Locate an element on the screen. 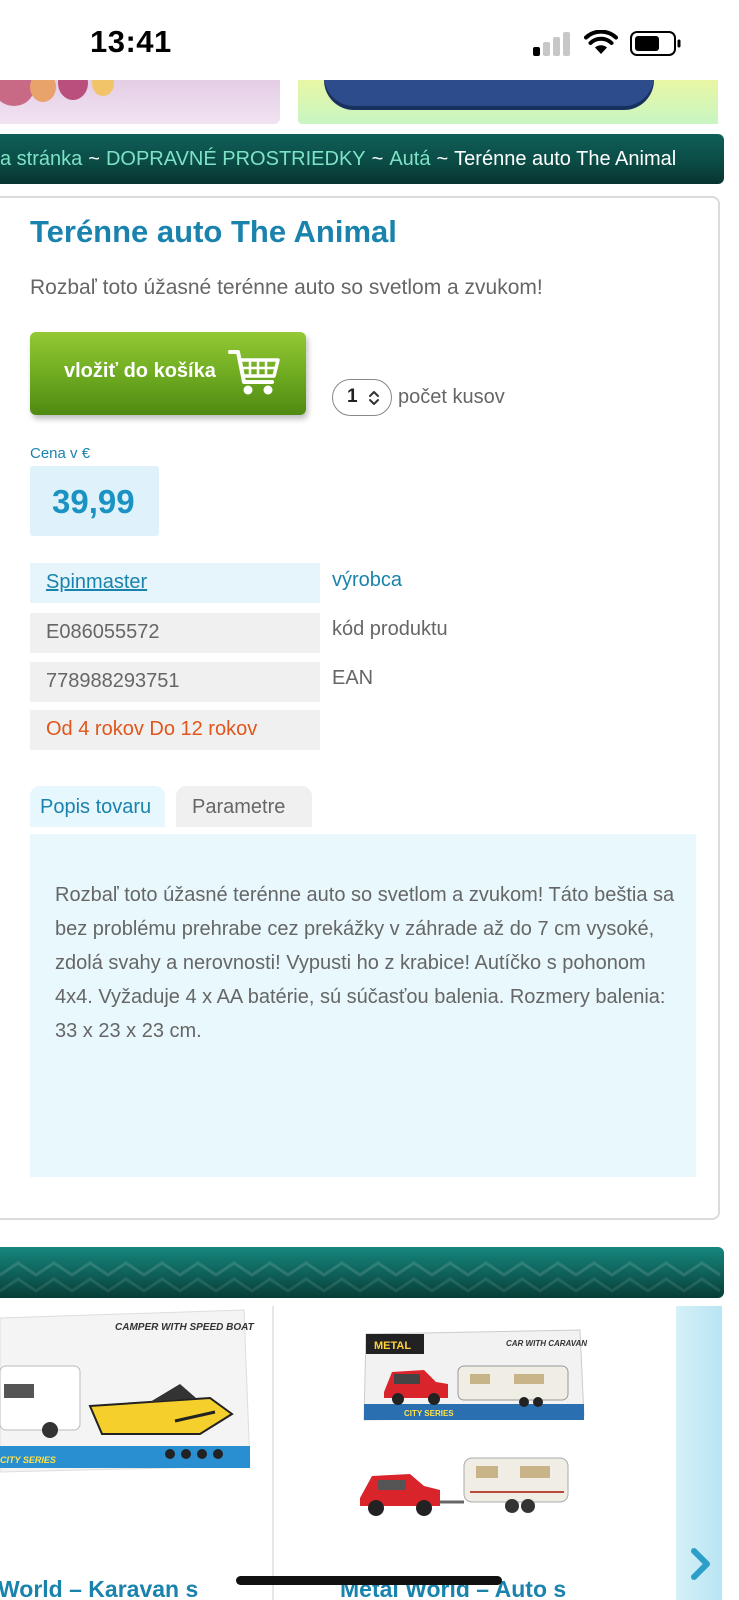 The height and width of the screenshot is (1600, 739). related-product-title-1: World – Karavan s is located at coordinates (99, 1588).